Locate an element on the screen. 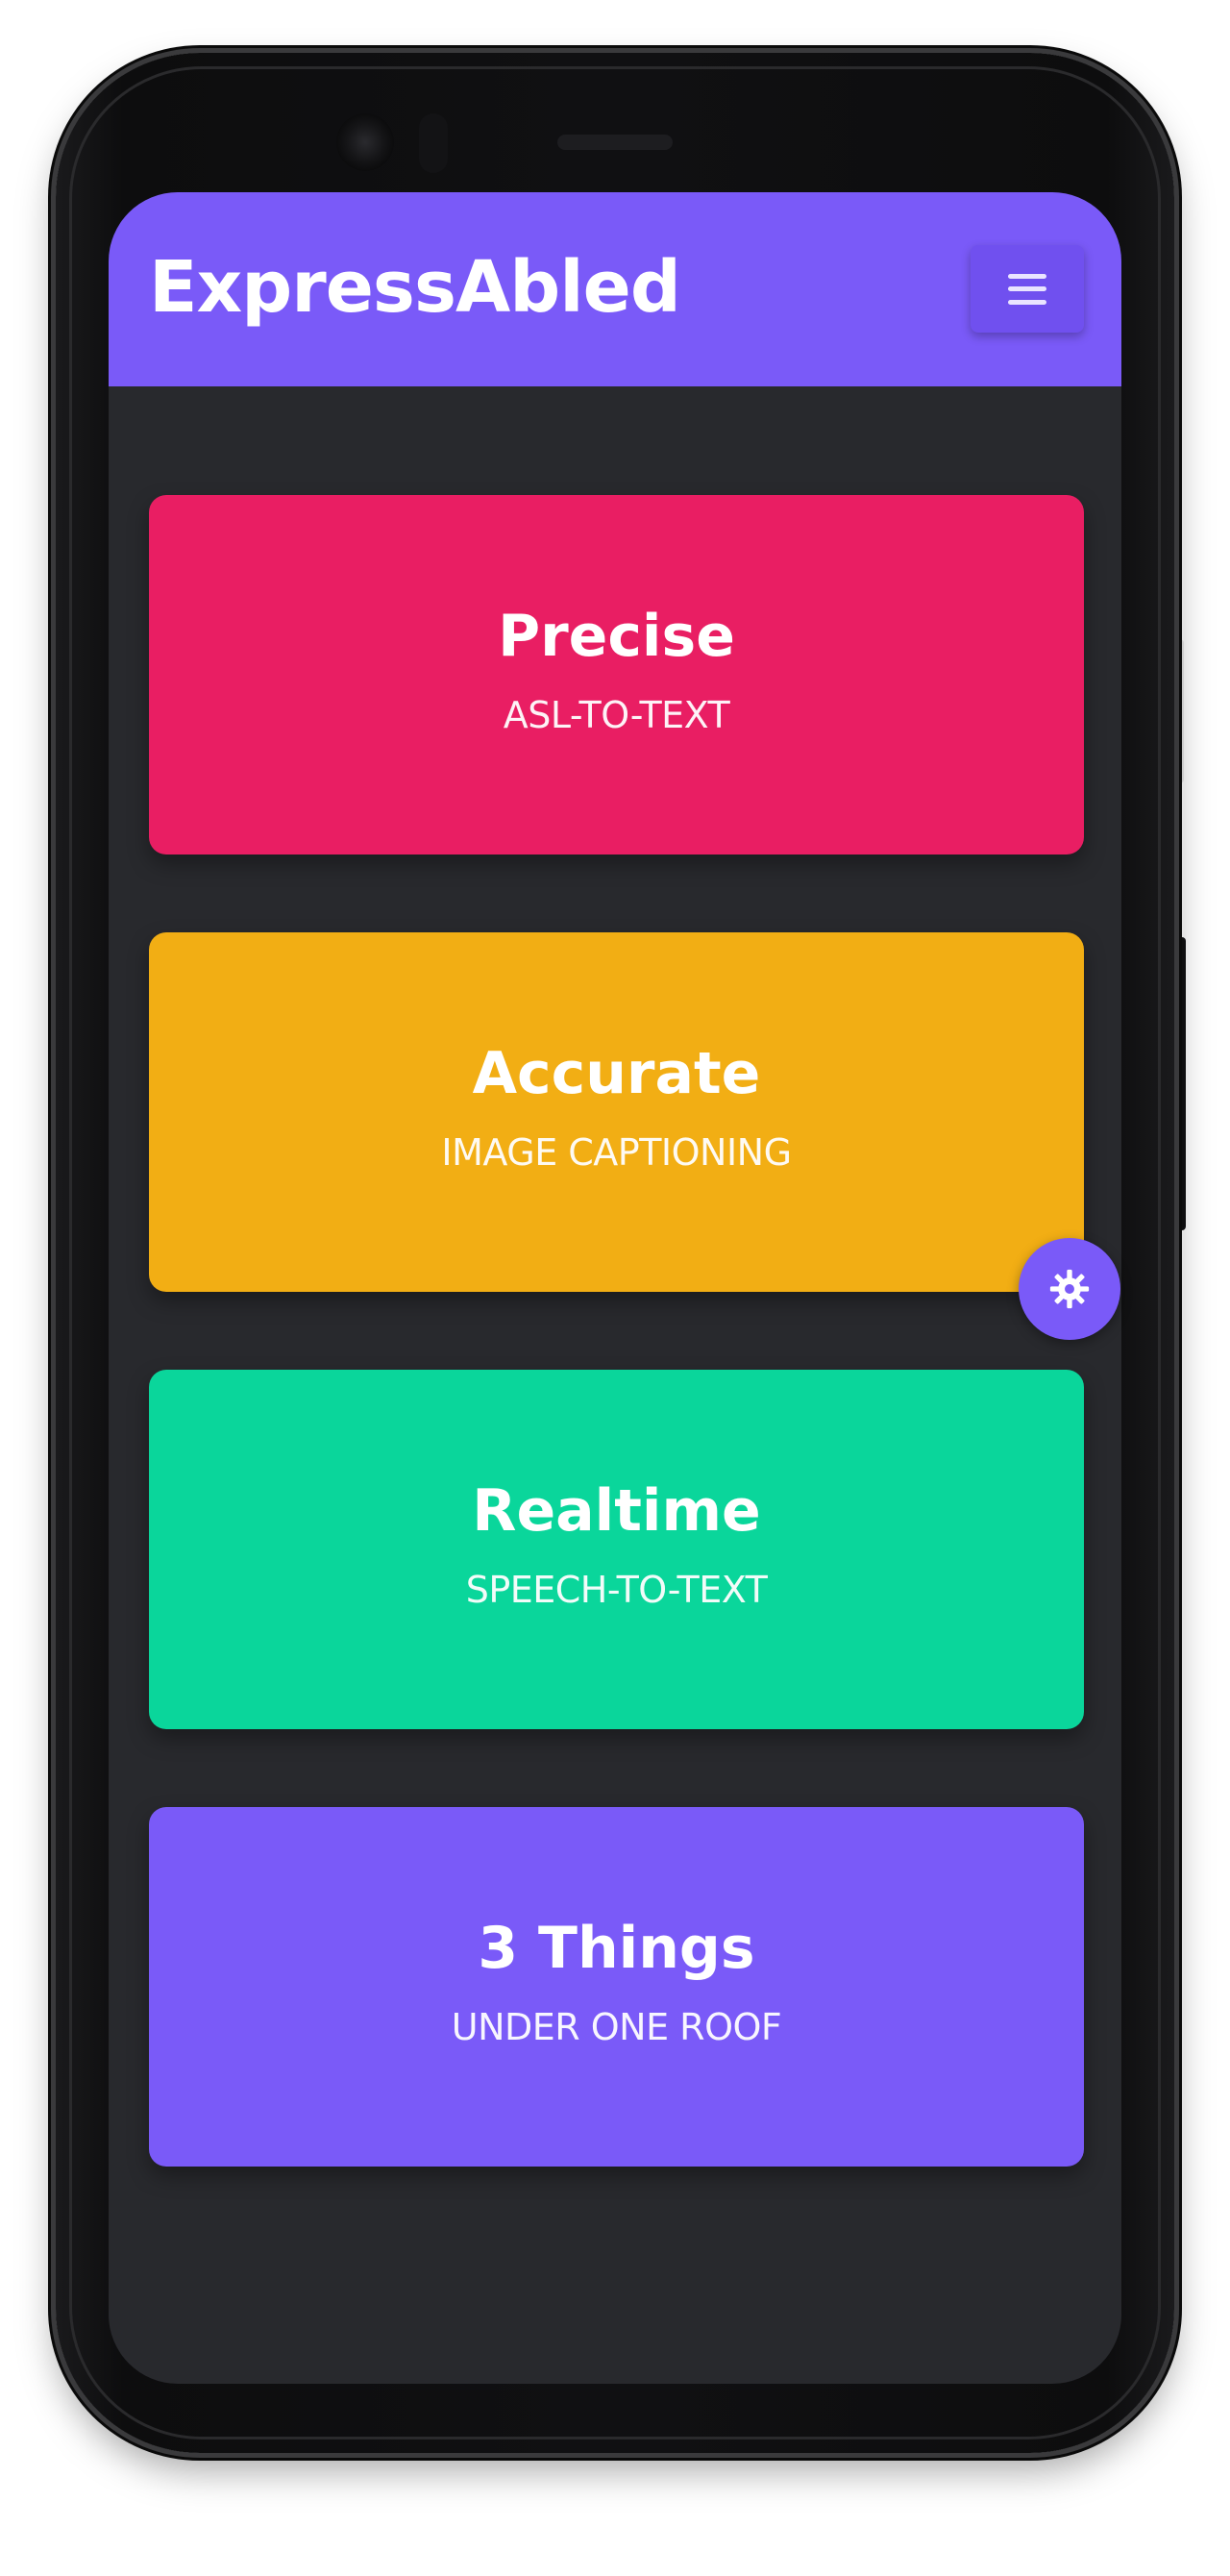  navbar: ExpressAbled is located at coordinates (615, 289).